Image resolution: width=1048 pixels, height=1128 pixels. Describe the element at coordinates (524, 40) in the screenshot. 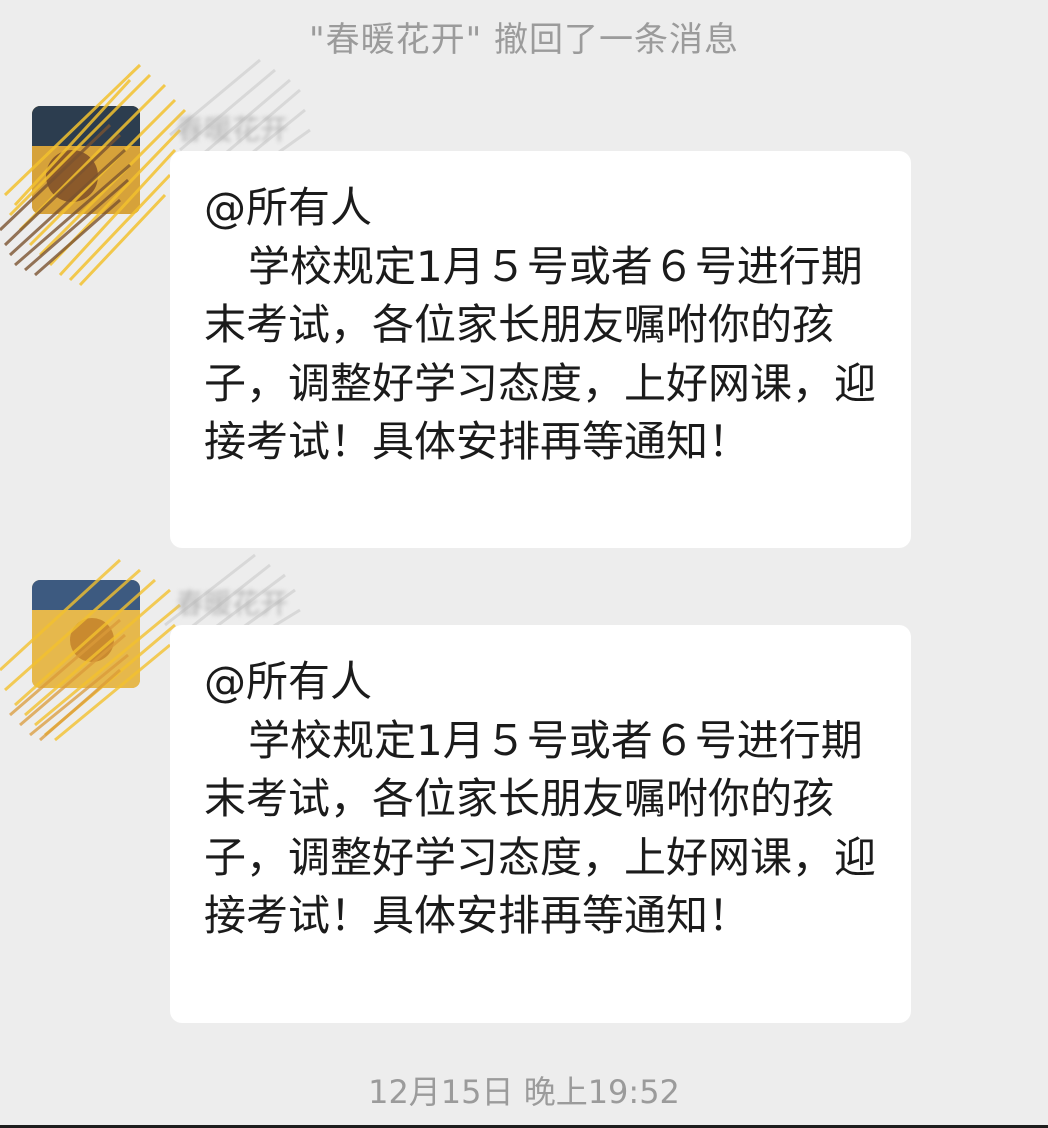

I see `recall-notice: "春暖花开" 撤回了一条消息` at that location.